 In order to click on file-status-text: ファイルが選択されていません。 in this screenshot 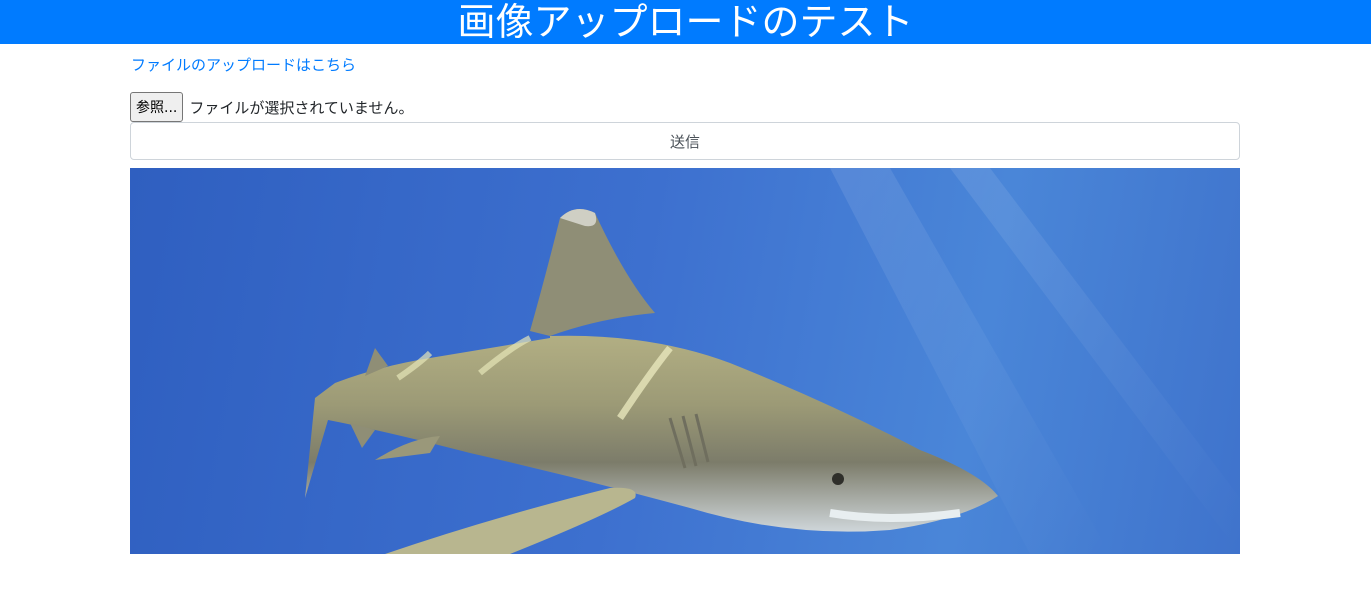, I will do `click(301, 107)`.